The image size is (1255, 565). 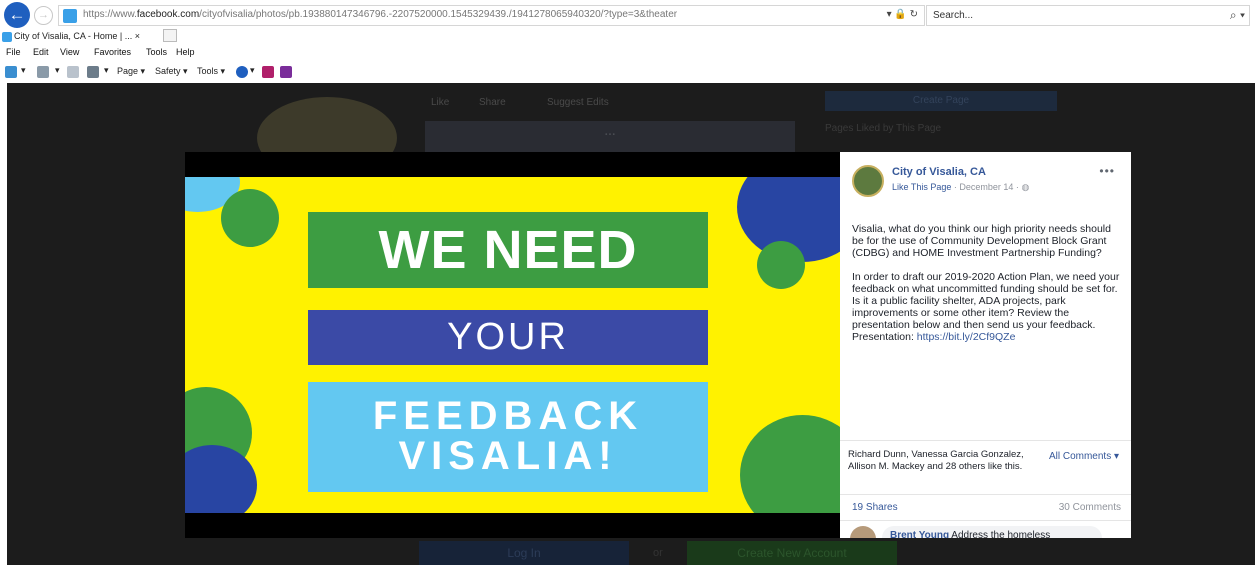 What do you see at coordinates (112, 52) in the screenshot?
I see `menu-favorites: Favorites` at bounding box center [112, 52].